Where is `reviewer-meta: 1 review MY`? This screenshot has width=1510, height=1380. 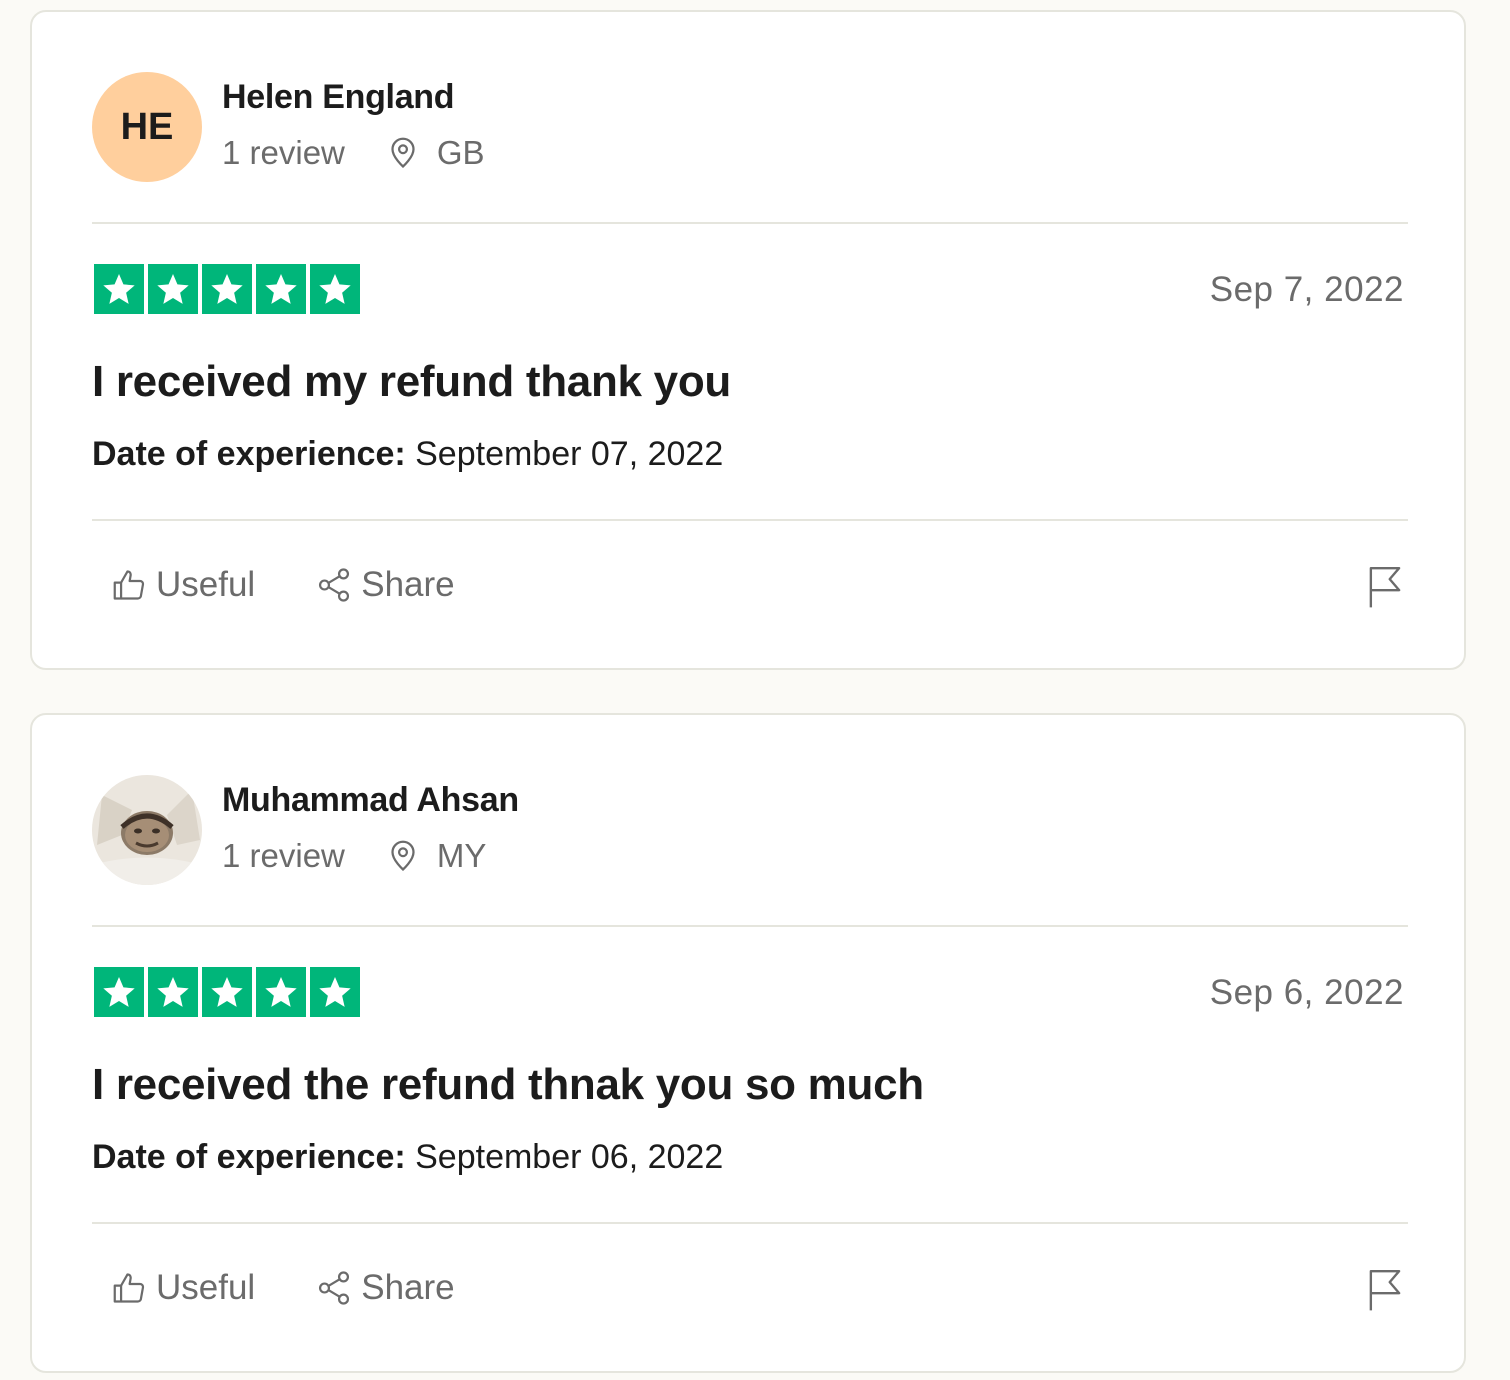
reviewer-meta: 1 review MY is located at coordinates (354, 856).